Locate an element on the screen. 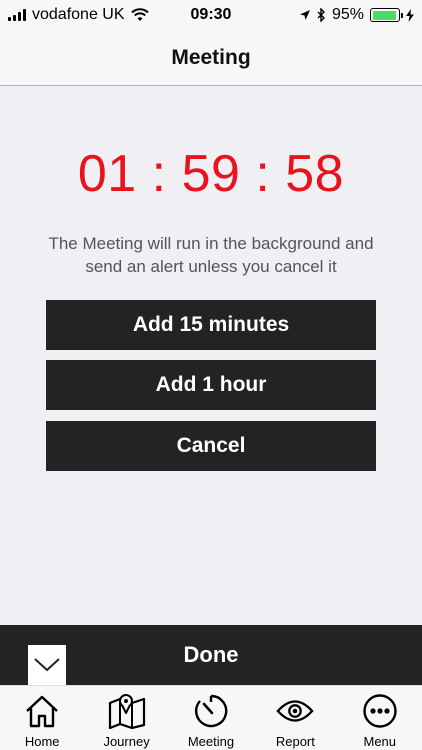 This screenshot has height=750, width=422. tab-home: Home is located at coordinates (42, 720).